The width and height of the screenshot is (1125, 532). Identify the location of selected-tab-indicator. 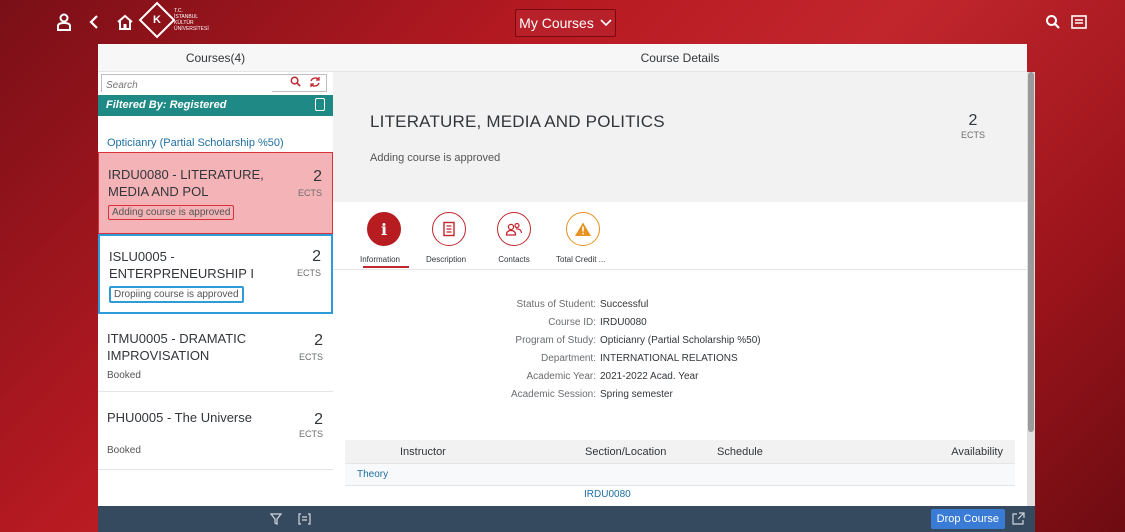
(386, 267).